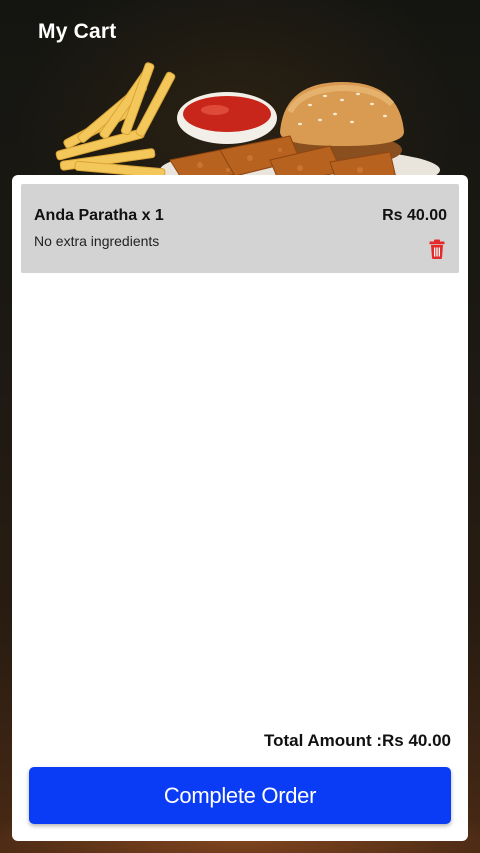 Image resolution: width=480 pixels, height=853 pixels. I want to click on complete-order-button: Complete Order, so click(240, 795).